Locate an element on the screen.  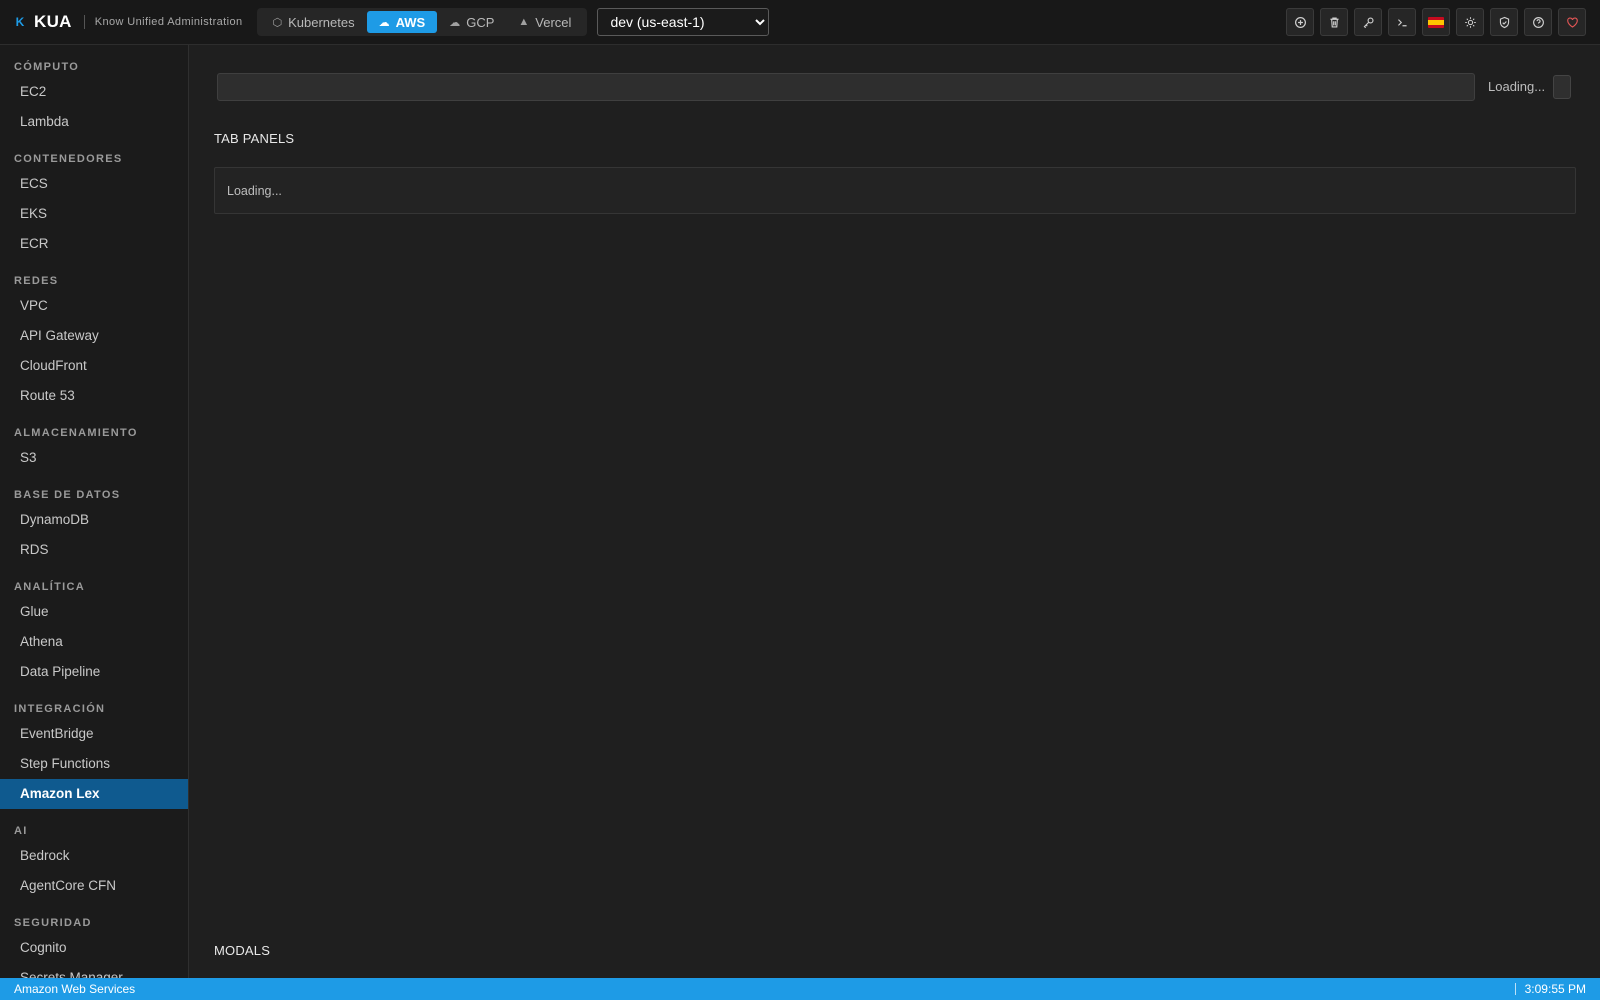
sidebar-item-cognito: Cognito is located at coordinates (94, 948).